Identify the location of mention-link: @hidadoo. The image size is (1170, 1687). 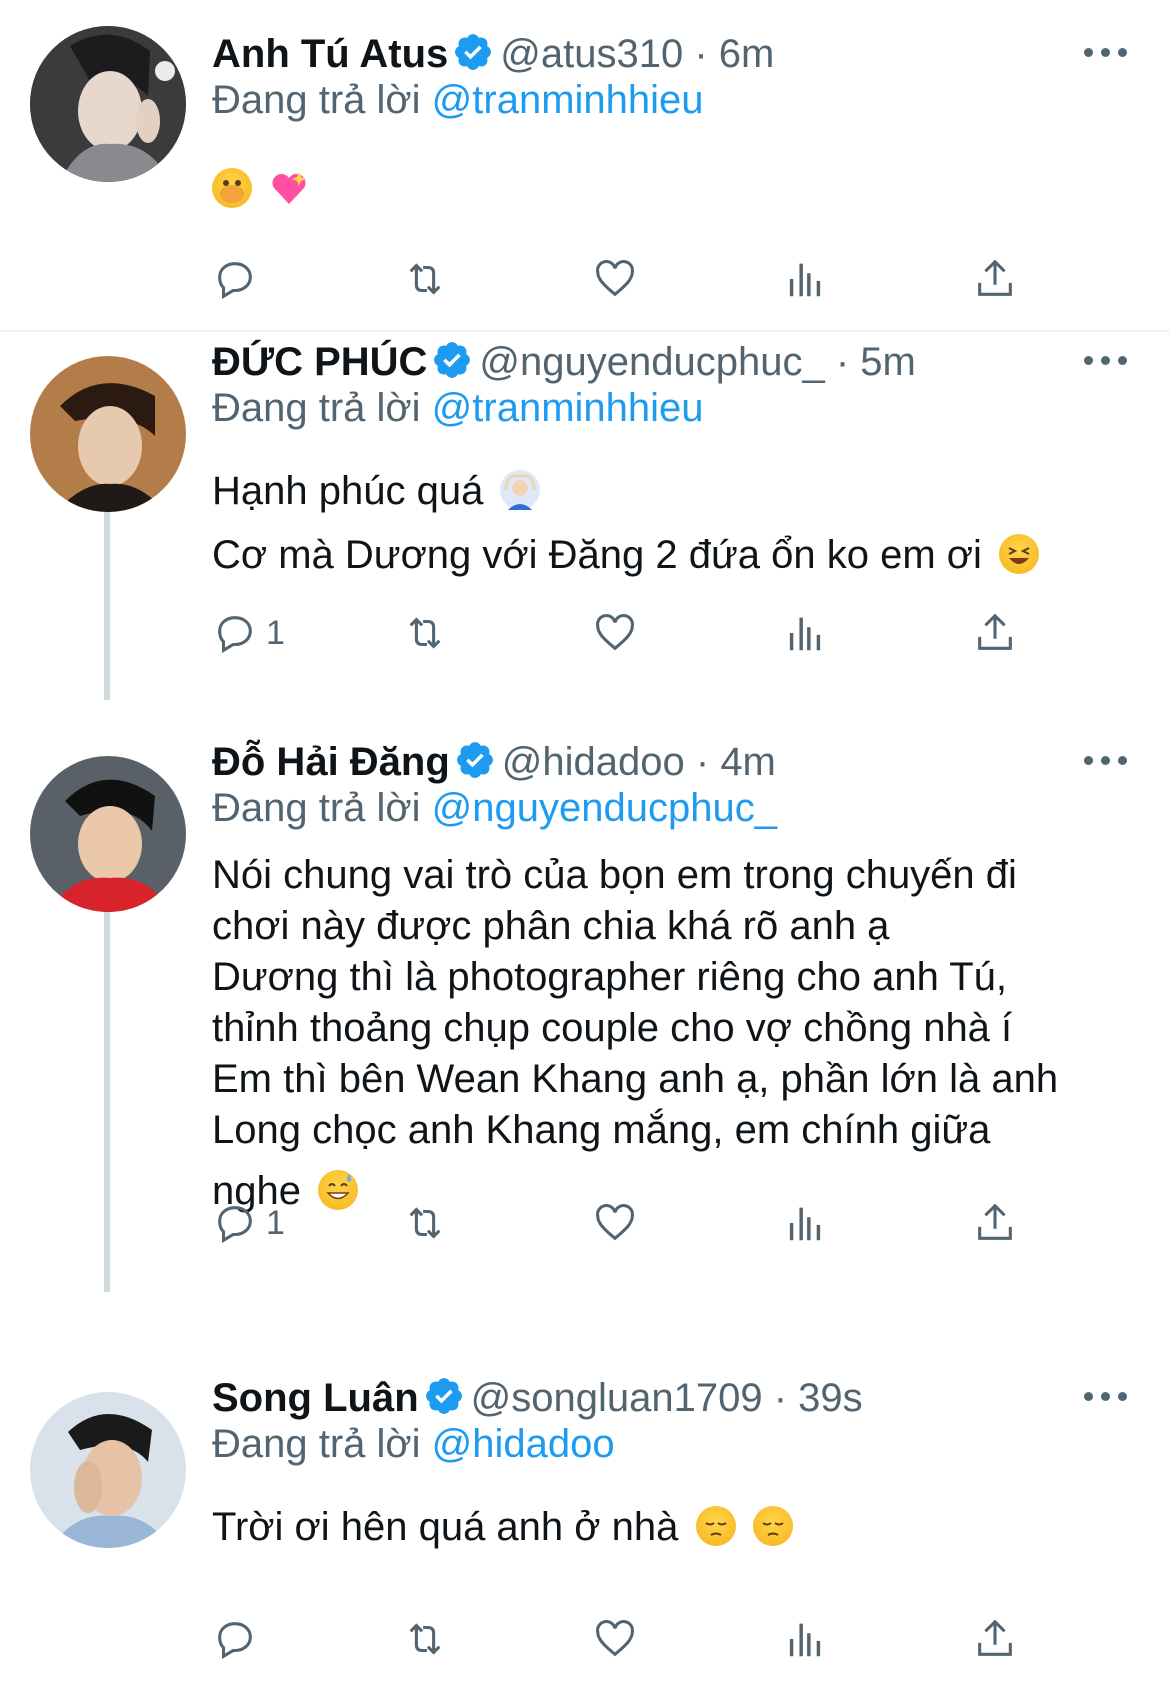
(523, 1444).